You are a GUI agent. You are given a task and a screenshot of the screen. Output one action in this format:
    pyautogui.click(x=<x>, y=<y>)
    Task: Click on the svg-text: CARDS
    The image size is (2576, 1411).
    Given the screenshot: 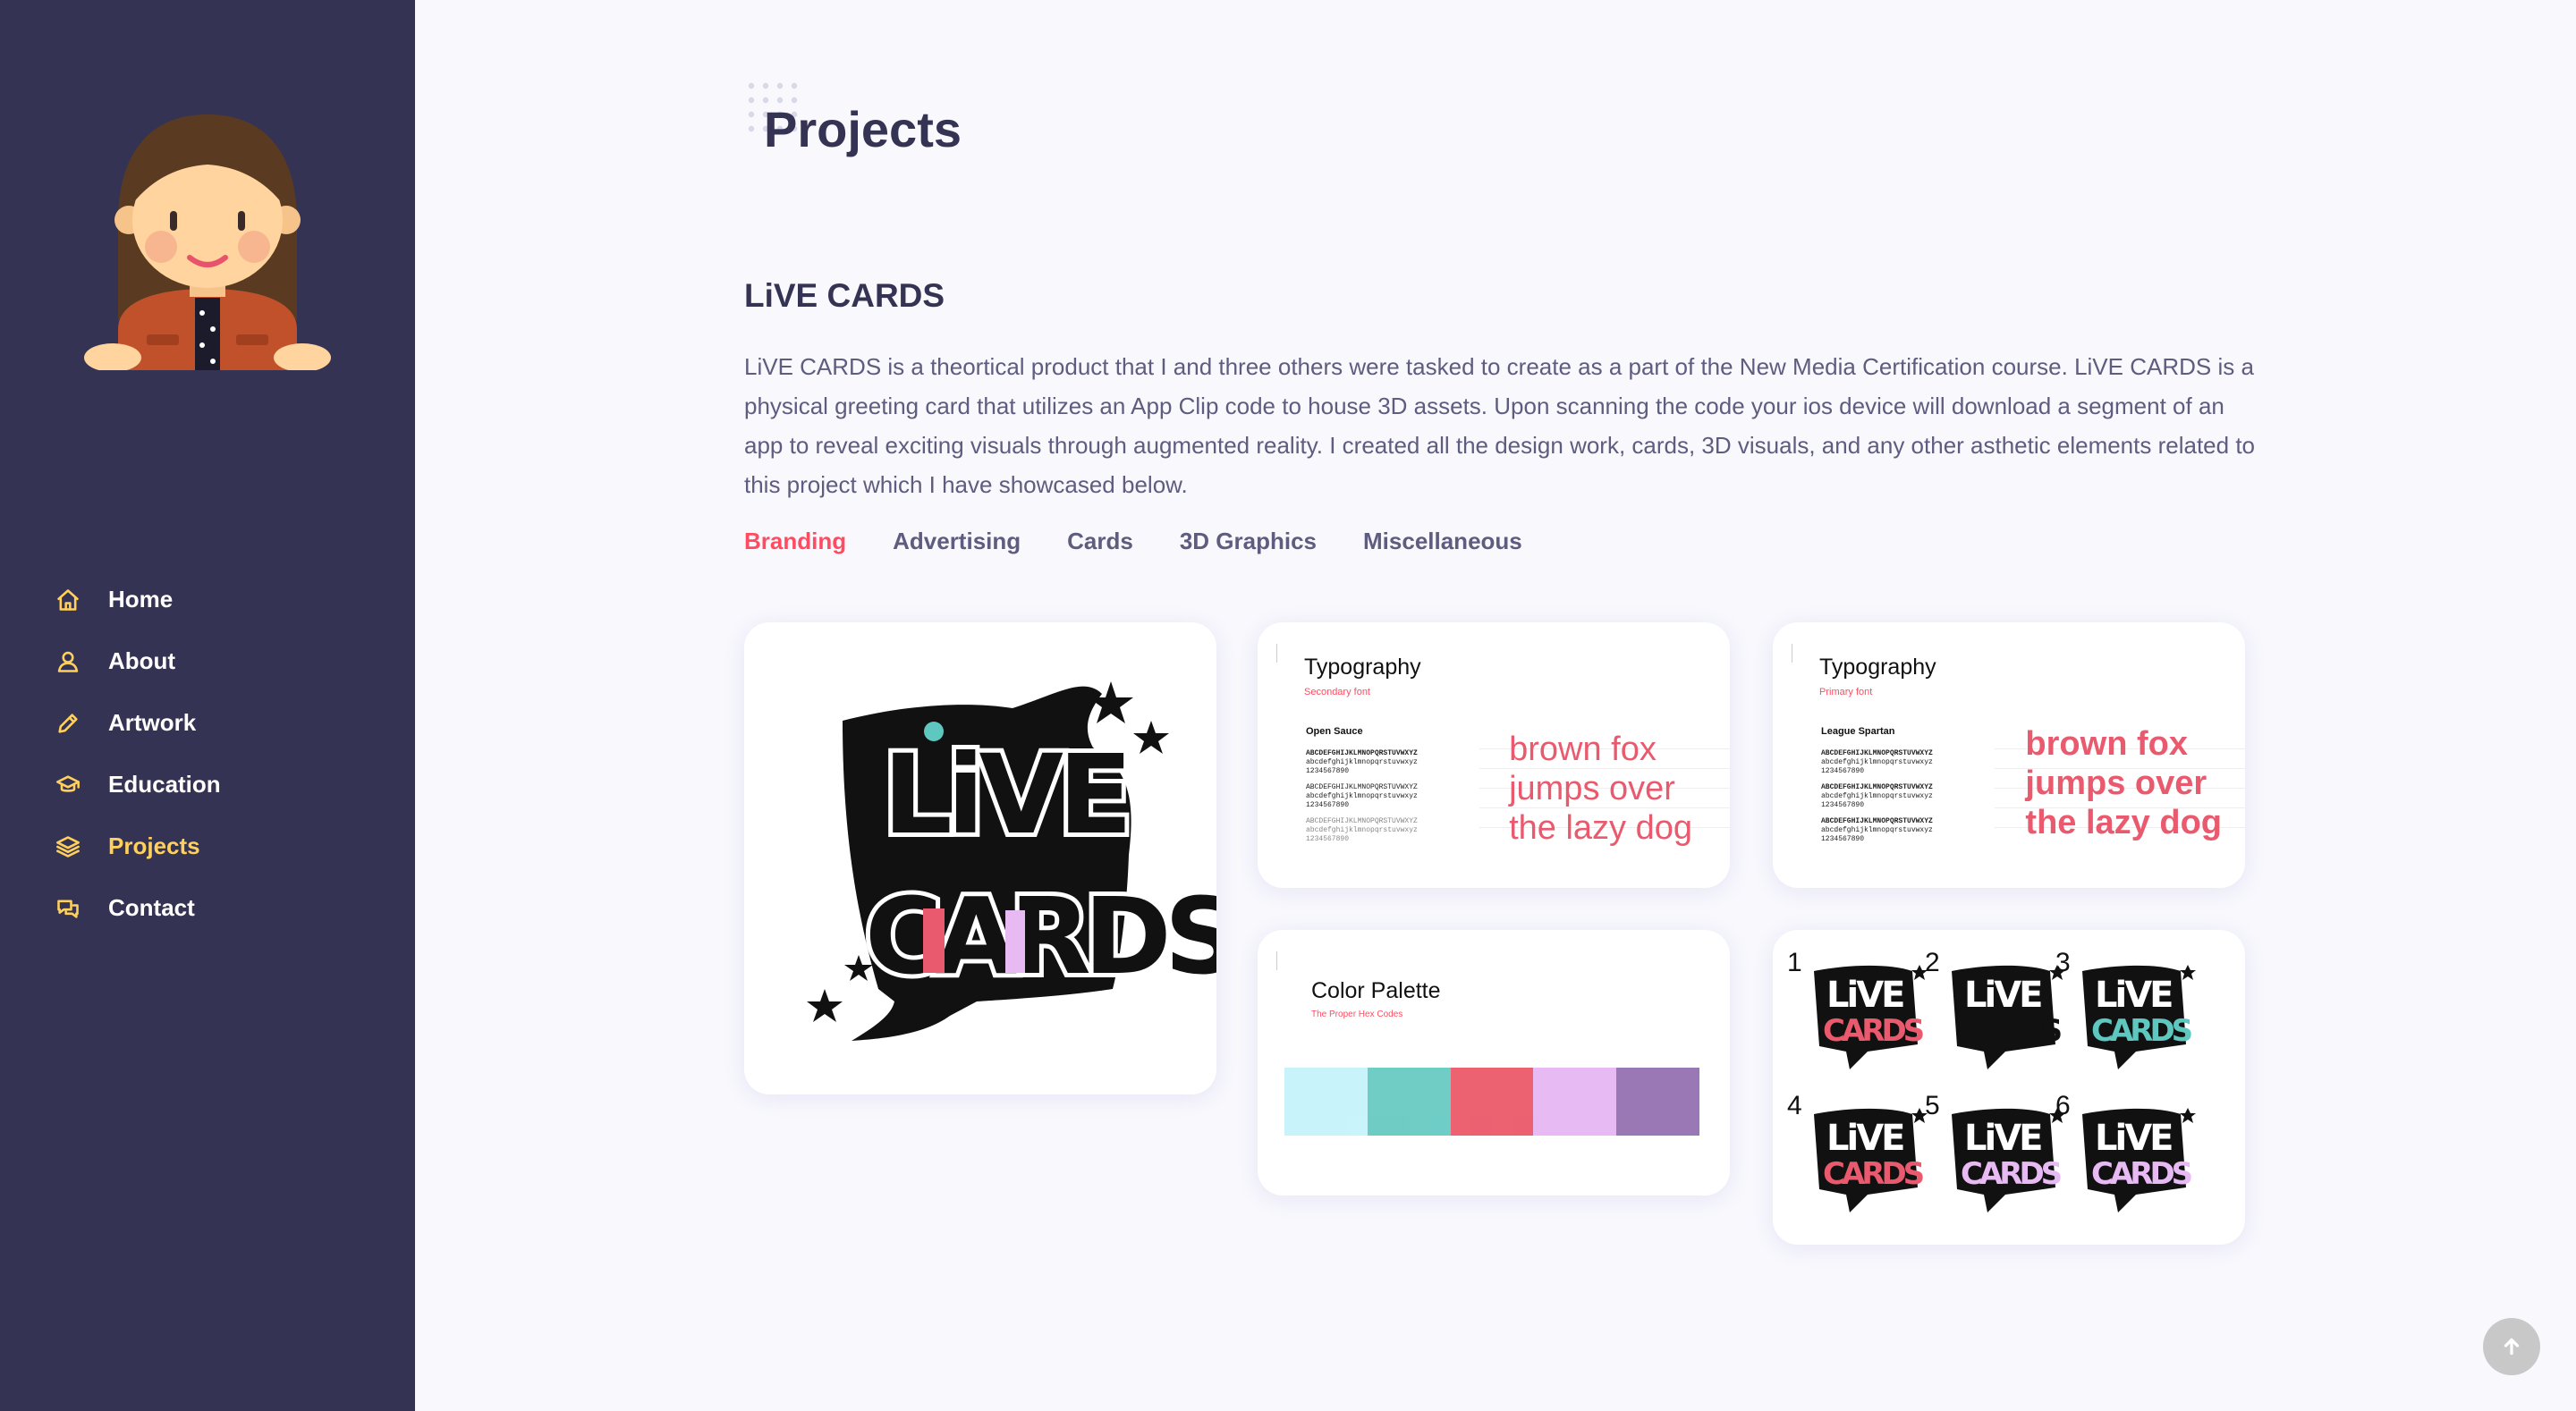 What is the action you would take?
    pyautogui.click(x=1040, y=936)
    